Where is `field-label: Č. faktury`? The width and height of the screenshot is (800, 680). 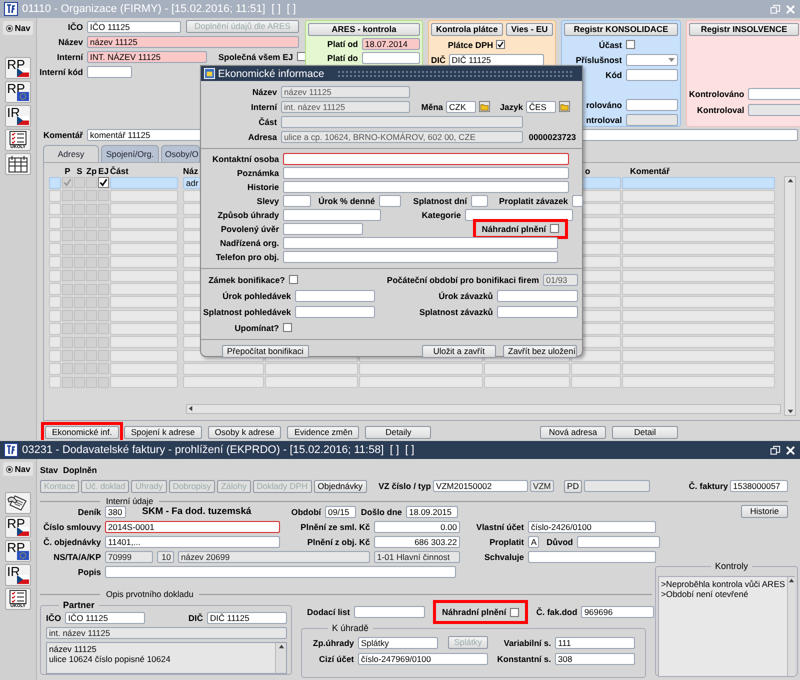 field-label: Č. faktury is located at coordinates (708, 486).